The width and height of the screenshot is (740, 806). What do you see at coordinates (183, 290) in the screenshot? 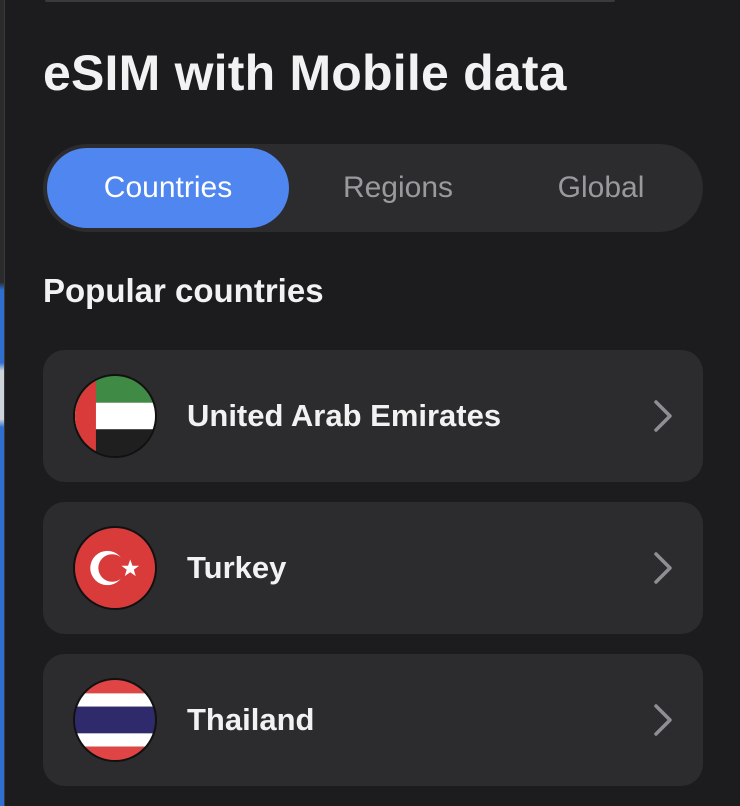
I see `section-title-popular-countries: Popular countries` at bounding box center [183, 290].